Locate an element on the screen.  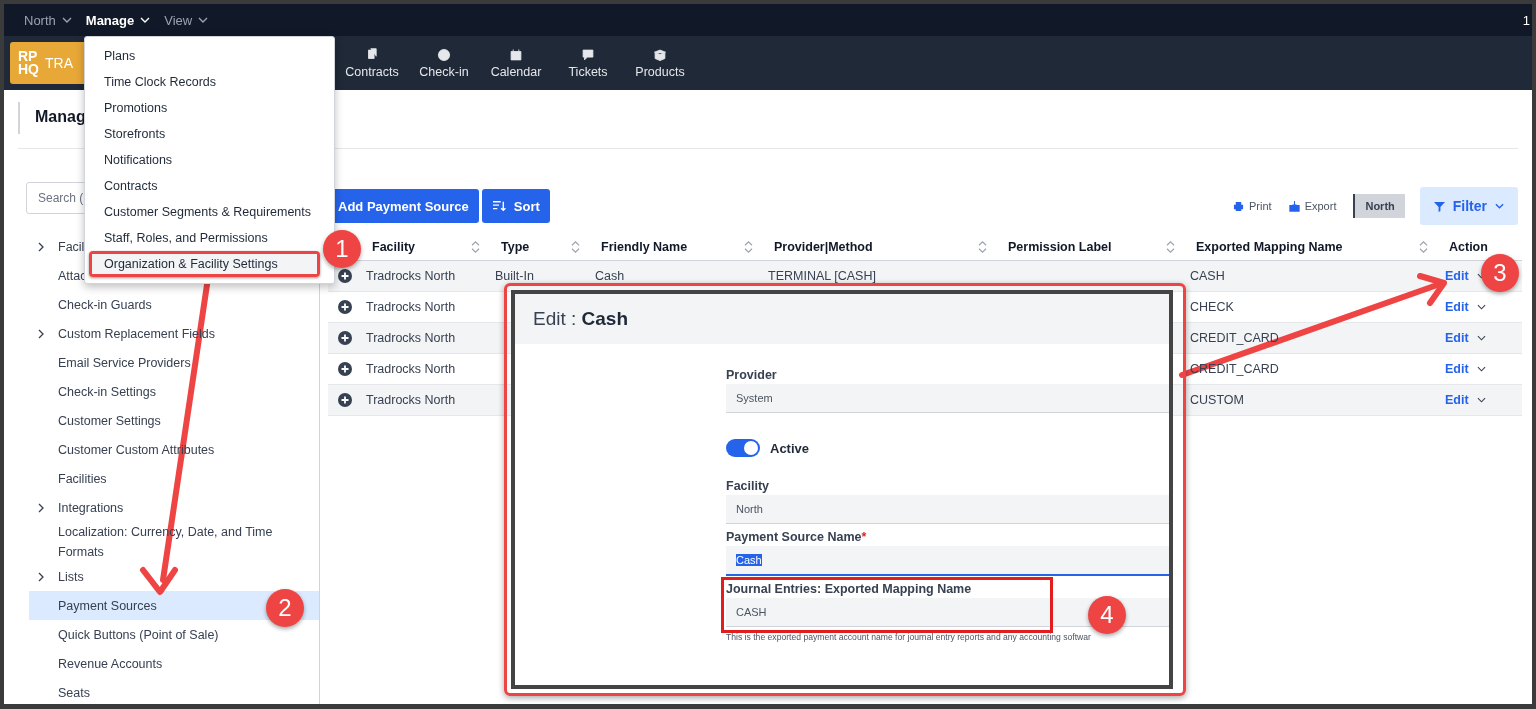
table-cell: Built-In is located at coordinates (514, 276).